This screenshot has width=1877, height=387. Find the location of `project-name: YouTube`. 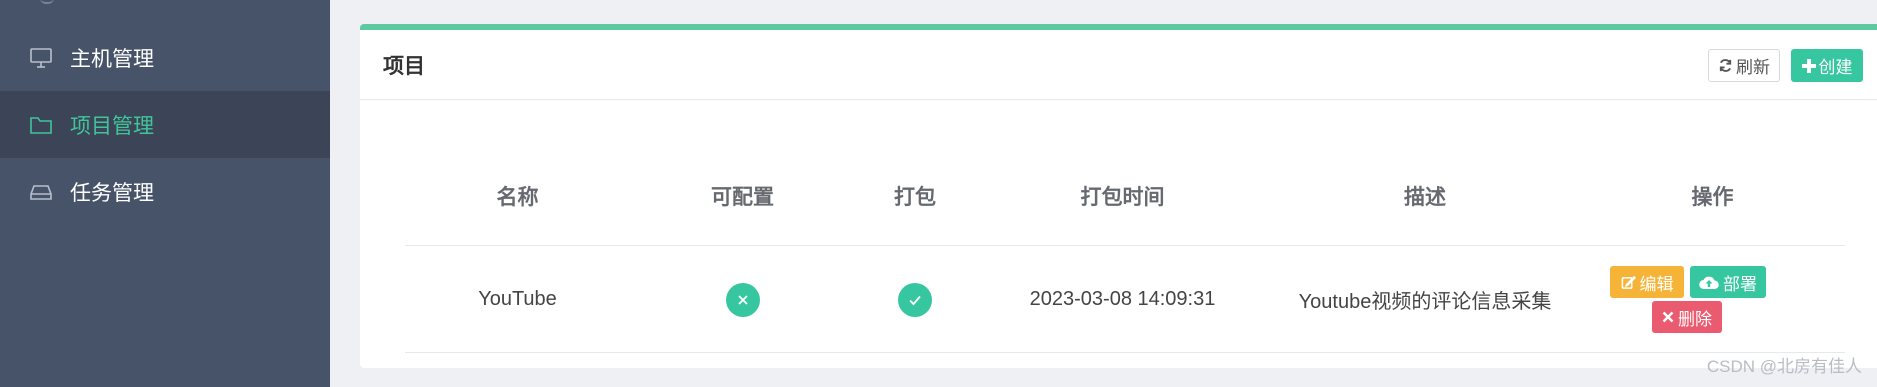

project-name: YouTube is located at coordinates (517, 299).